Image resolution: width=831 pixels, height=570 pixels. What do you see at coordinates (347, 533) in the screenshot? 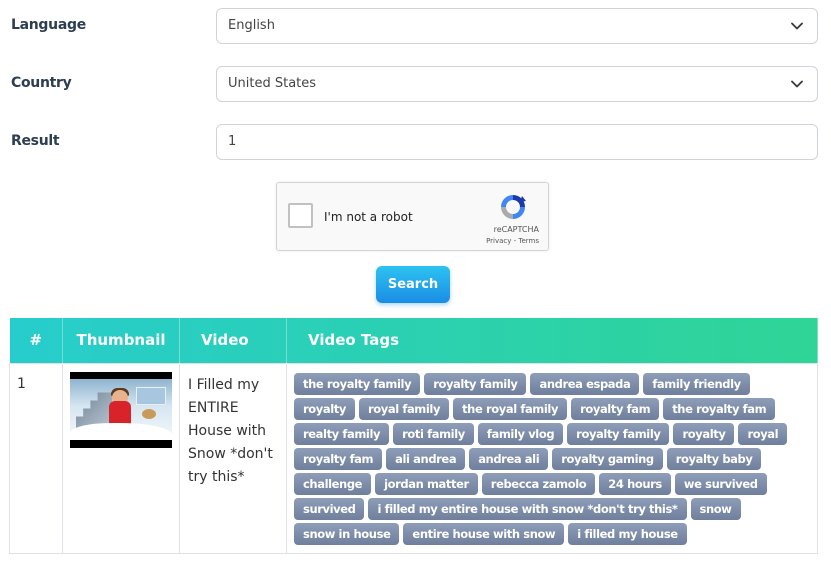
I see `video-tag: snow in house` at bounding box center [347, 533].